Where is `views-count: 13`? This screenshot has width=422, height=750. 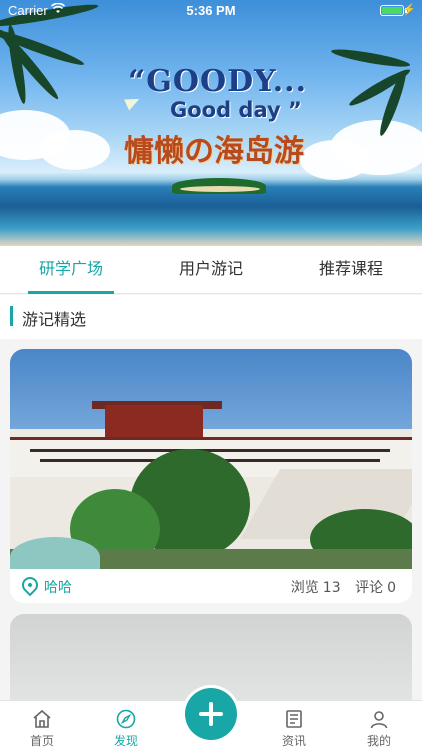 views-count: 13 is located at coordinates (331, 588).